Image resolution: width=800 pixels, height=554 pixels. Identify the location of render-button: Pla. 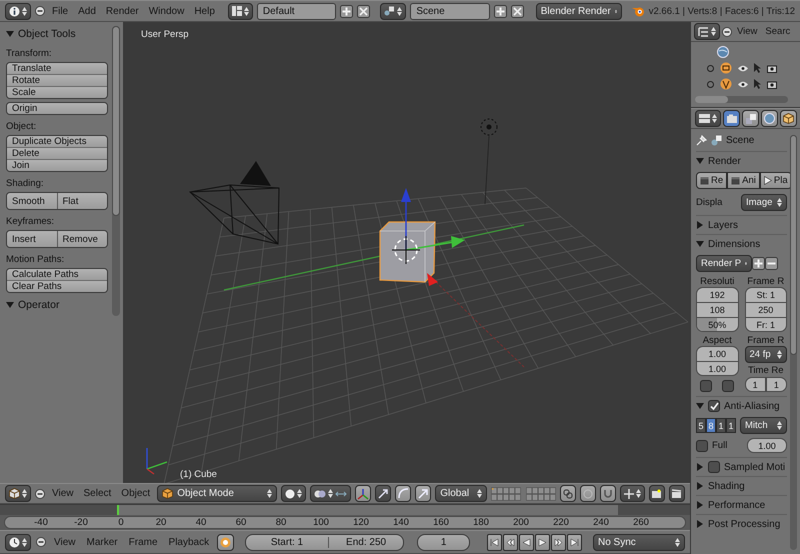
(775, 180).